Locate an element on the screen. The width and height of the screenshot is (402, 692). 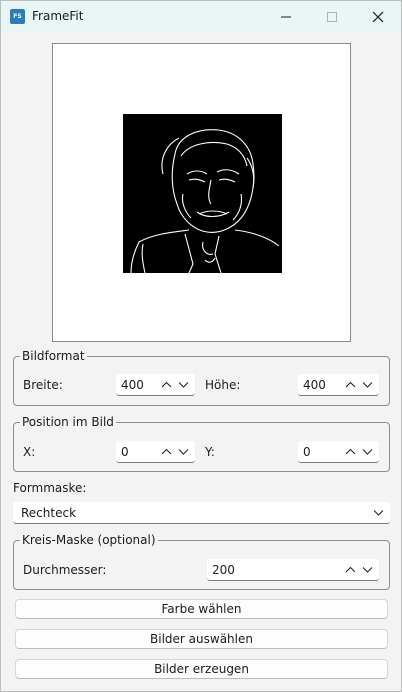
height-value: 400 is located at coordinates (314, 385).